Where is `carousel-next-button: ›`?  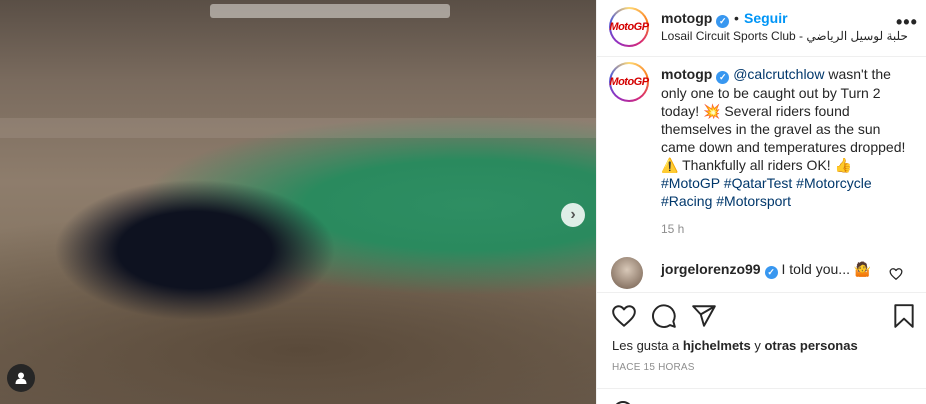
carousel-next-button: › is located at coordinates (573, 215).